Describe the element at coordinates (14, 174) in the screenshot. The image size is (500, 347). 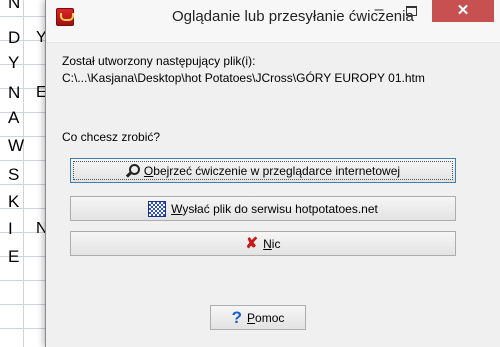
I see `grid-letter: S` at that location.